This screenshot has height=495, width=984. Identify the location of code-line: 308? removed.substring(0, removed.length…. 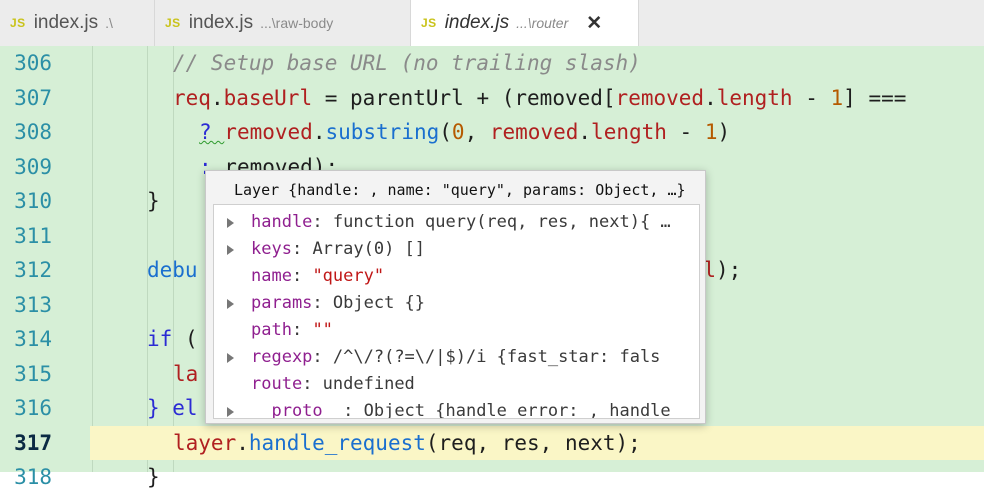
(492, 132).